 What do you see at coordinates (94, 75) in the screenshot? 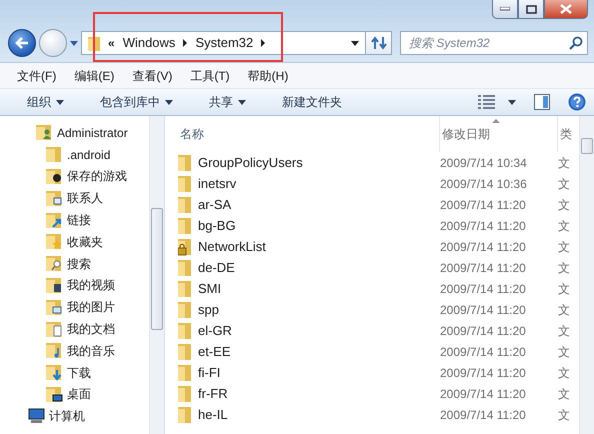
I see `menu-item: 编辑(E)` at bounding box center [94, 75].